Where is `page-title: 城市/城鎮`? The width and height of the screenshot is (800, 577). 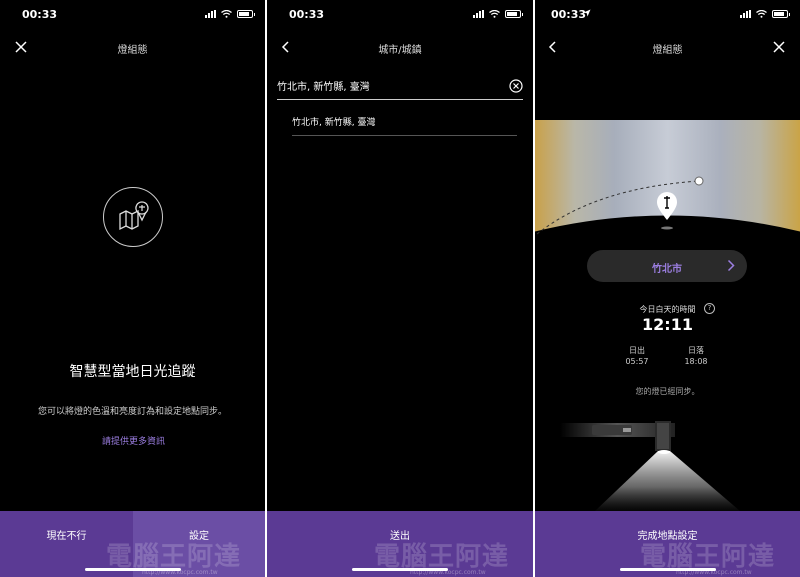
page-title: 城市/城鎮 is located at coordinates (400, 50).